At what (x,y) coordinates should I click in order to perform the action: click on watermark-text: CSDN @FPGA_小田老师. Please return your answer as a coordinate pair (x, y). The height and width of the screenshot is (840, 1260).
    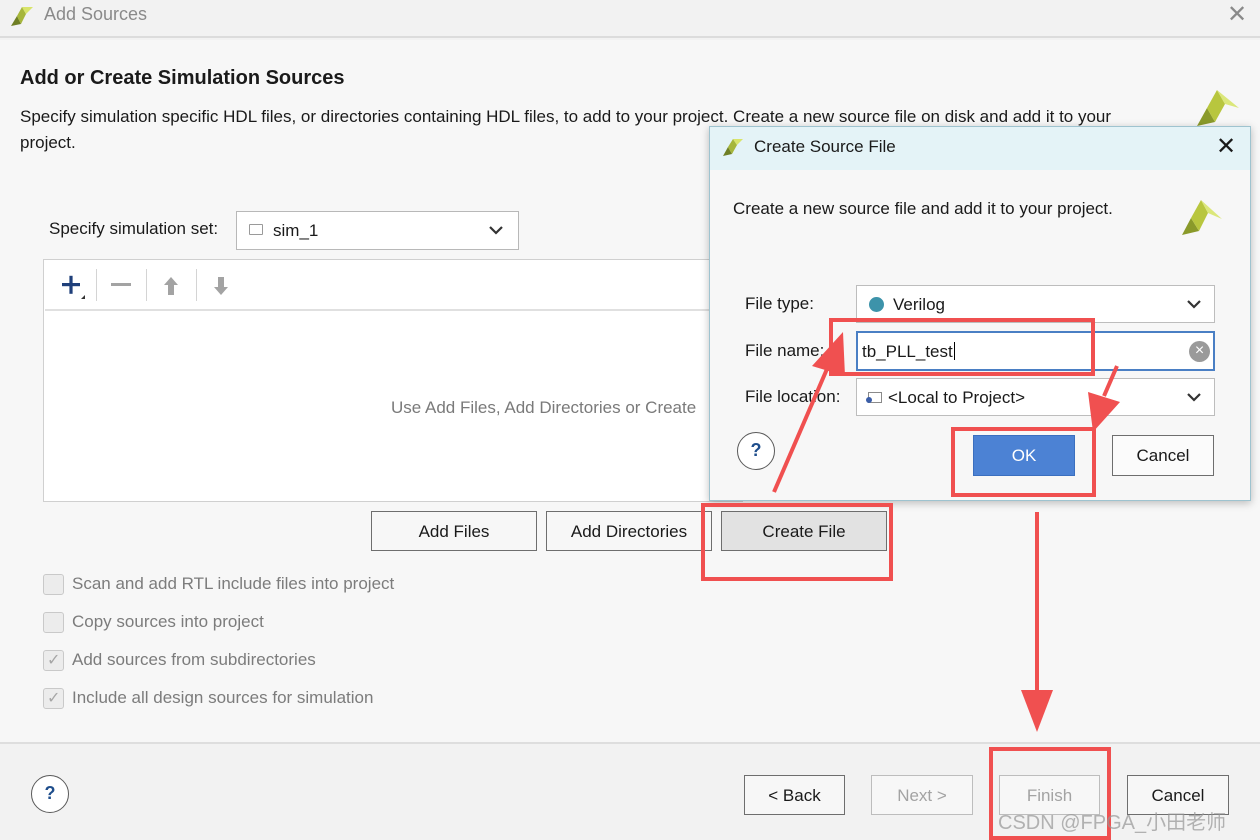
    Looking at the image, I should click on (1112, 823).